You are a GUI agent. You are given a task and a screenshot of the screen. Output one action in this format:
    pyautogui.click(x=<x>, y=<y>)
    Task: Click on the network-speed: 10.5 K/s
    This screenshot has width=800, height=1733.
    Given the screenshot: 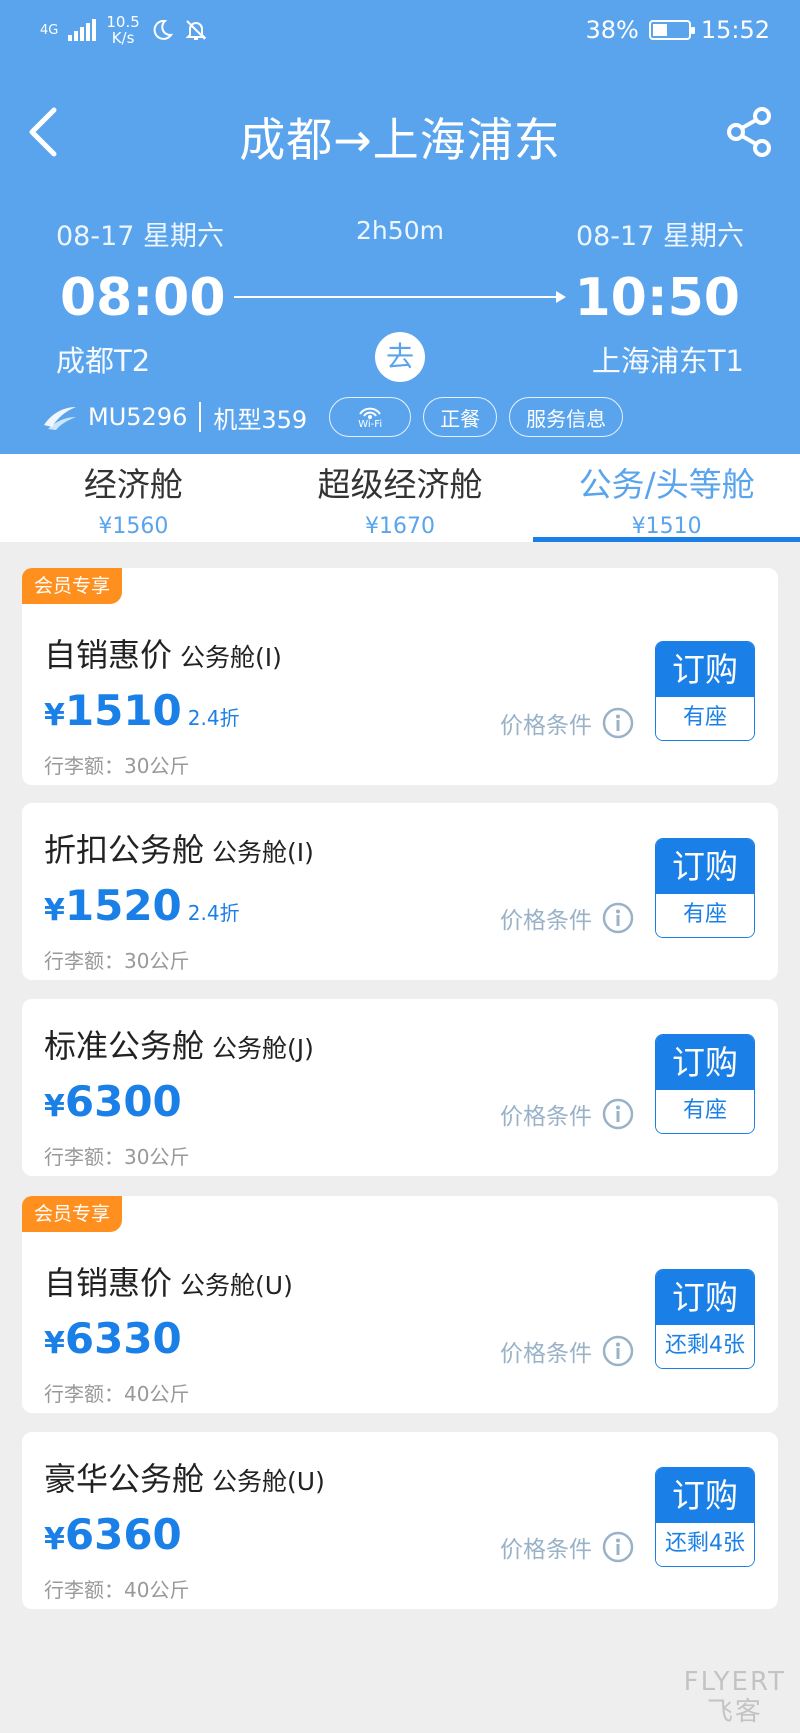 What is the action you would take?
    pyautogui.click(x=122, y=30)
    